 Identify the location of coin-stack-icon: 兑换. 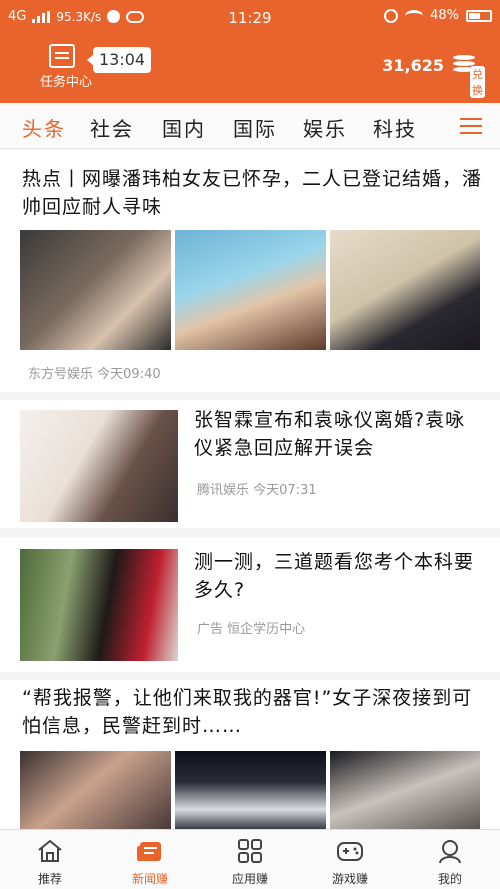
(467, 75).